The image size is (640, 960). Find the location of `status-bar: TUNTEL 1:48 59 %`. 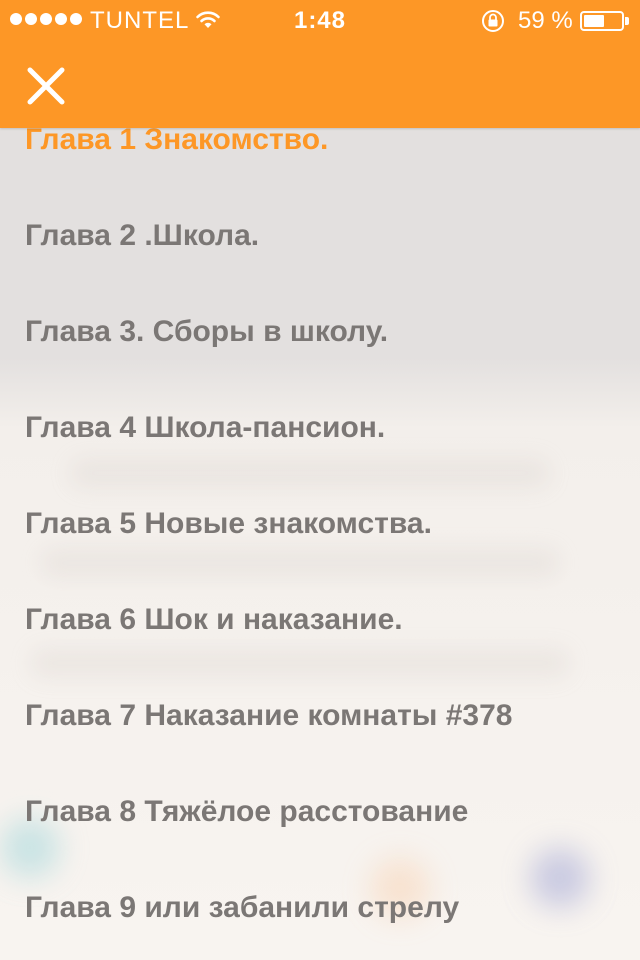

status-bar: TUNTEL 1:48 59 % is located at coordinates (320, 20).